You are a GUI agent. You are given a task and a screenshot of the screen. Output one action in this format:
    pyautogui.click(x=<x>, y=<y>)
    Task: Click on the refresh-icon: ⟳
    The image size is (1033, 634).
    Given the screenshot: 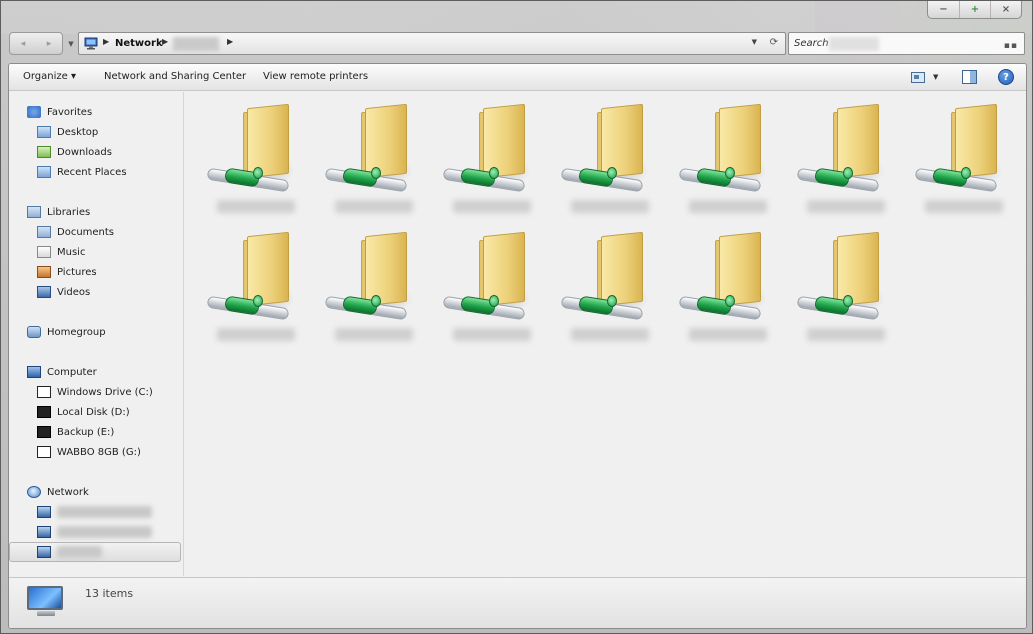 What is the action you would take?
    pyautogui.click(x=774, y=42)
    